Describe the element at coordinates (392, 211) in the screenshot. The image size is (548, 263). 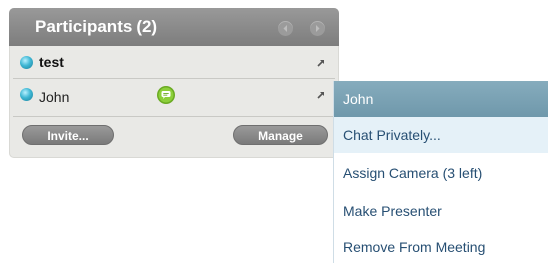
I see `menu-item-label: Make Presenter` at that location.